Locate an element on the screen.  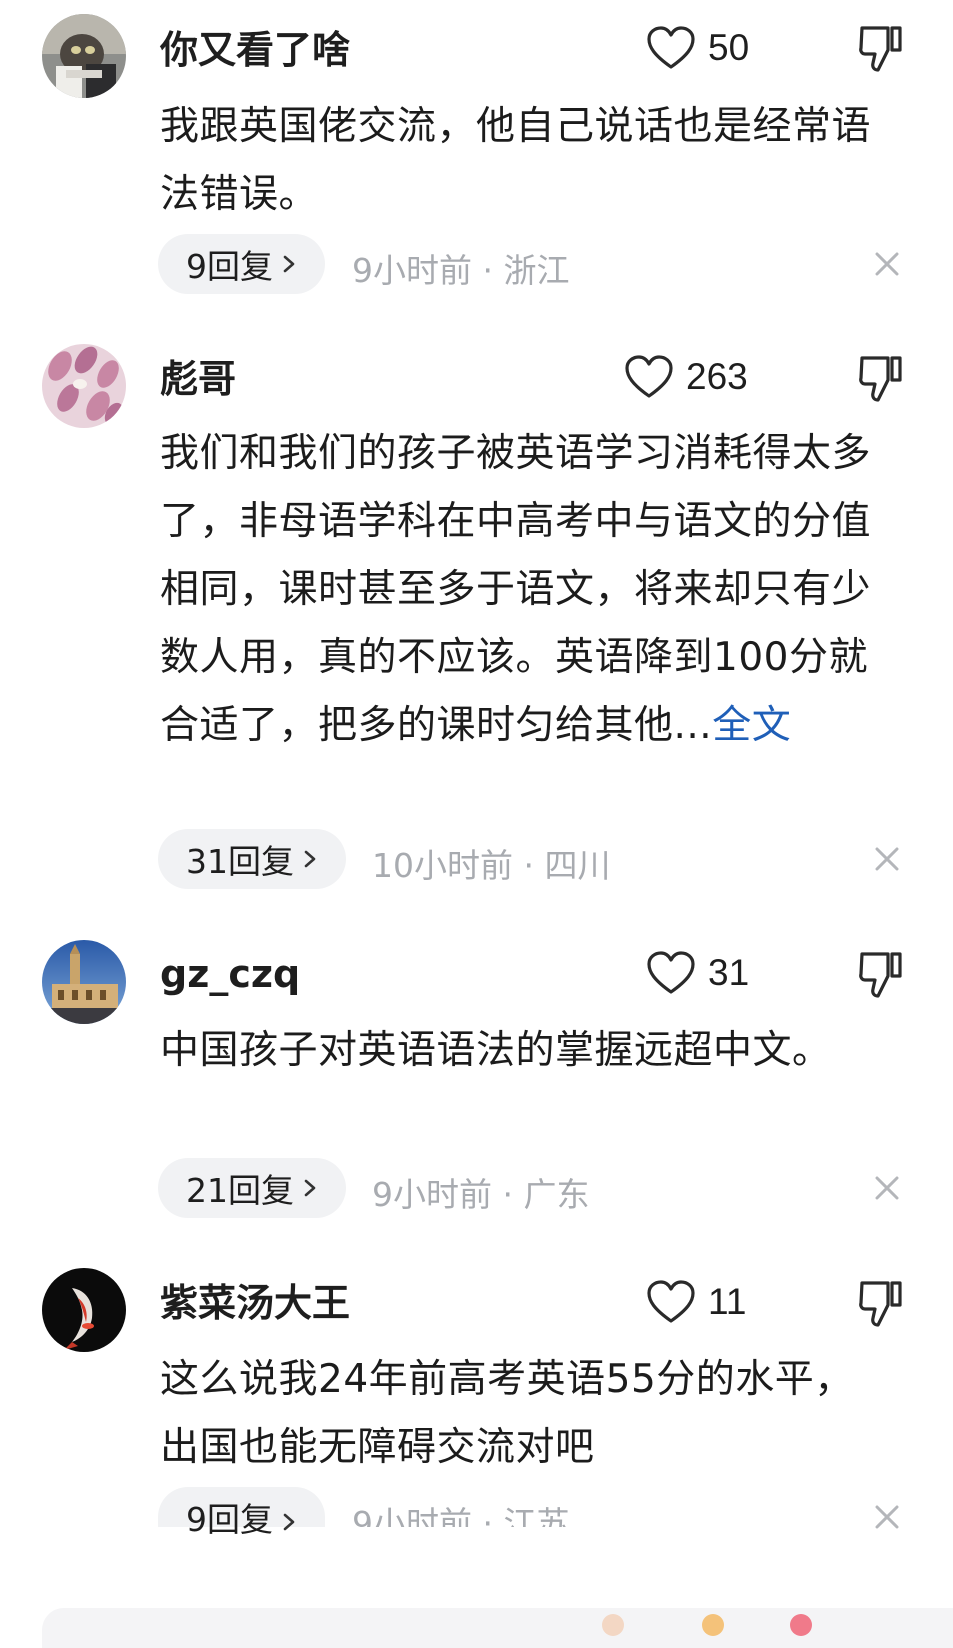
username: 紫菜汤大王 is located at coordinates (255, 1303).